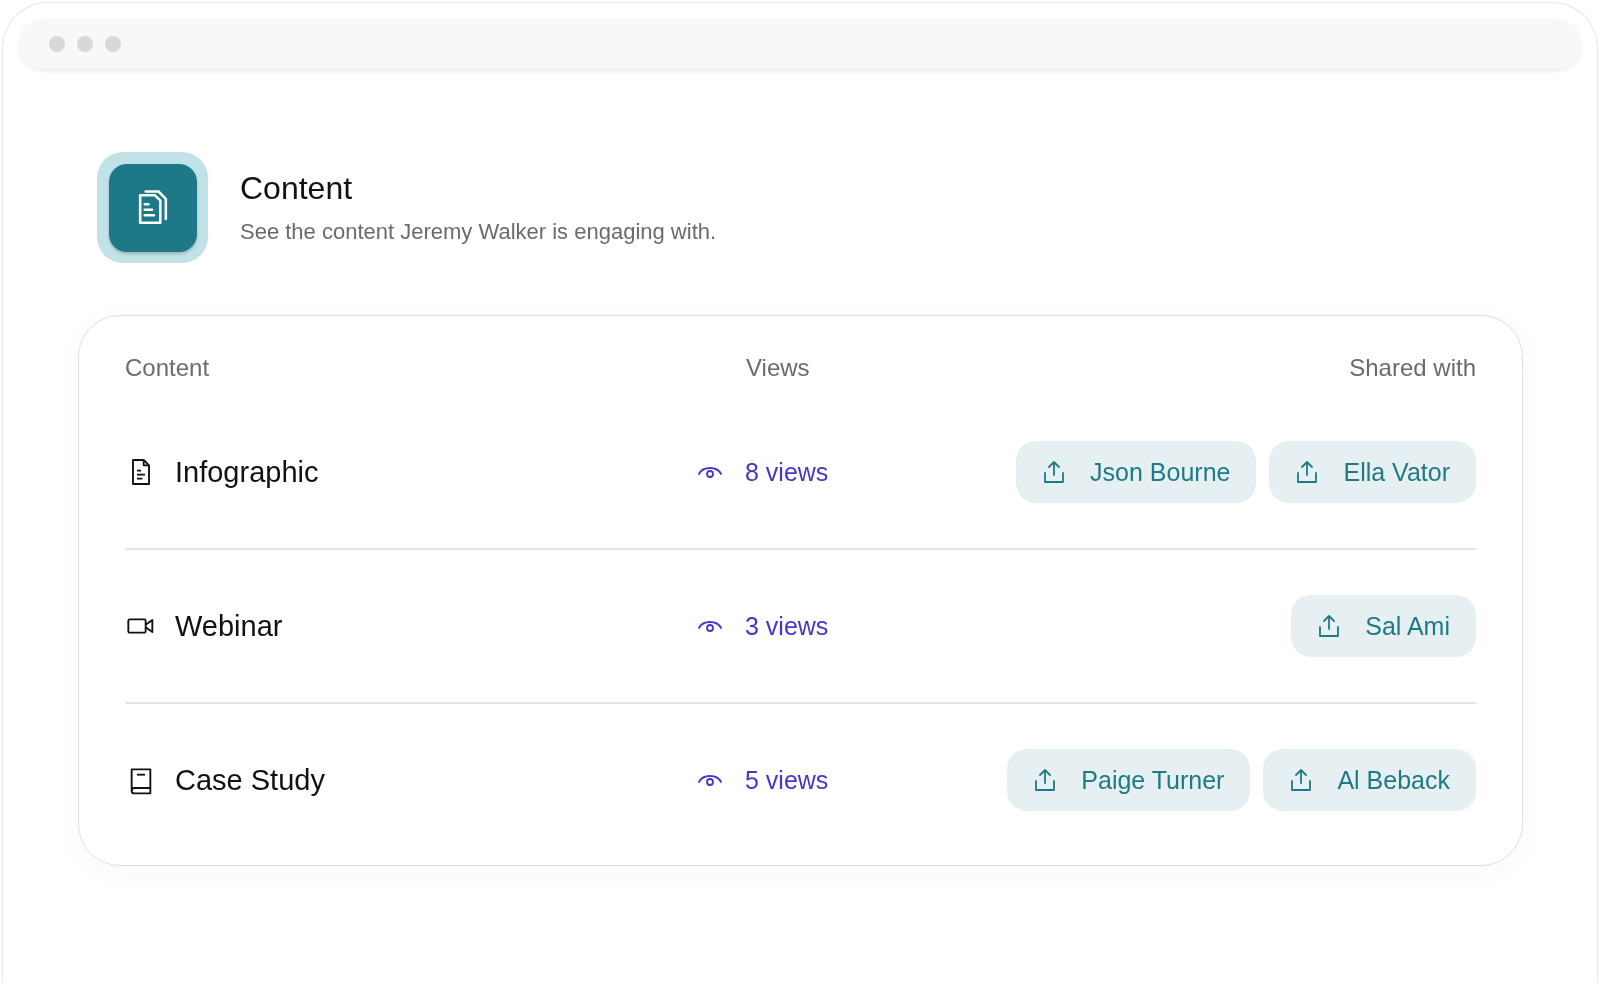 This screenshot has width=1600, height=990. I want to click on view-count: 8 views, so click(787, 472).